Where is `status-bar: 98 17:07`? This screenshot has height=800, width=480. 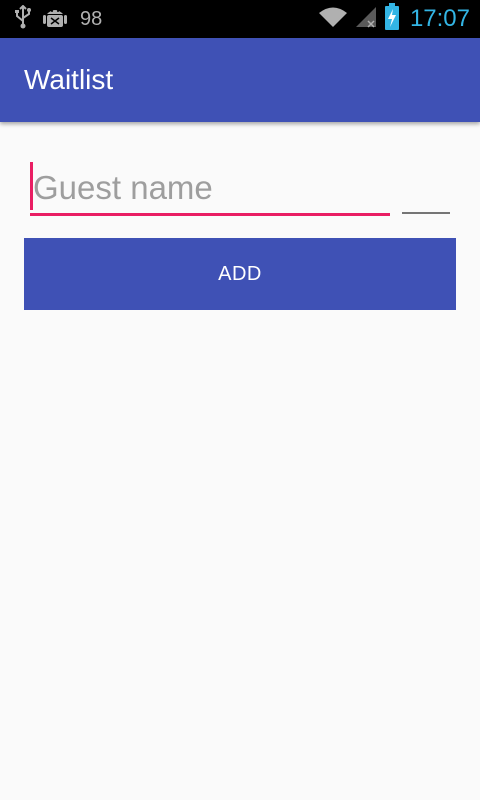 status-bar: 98 17:07 is located at coordinates (240, 19).